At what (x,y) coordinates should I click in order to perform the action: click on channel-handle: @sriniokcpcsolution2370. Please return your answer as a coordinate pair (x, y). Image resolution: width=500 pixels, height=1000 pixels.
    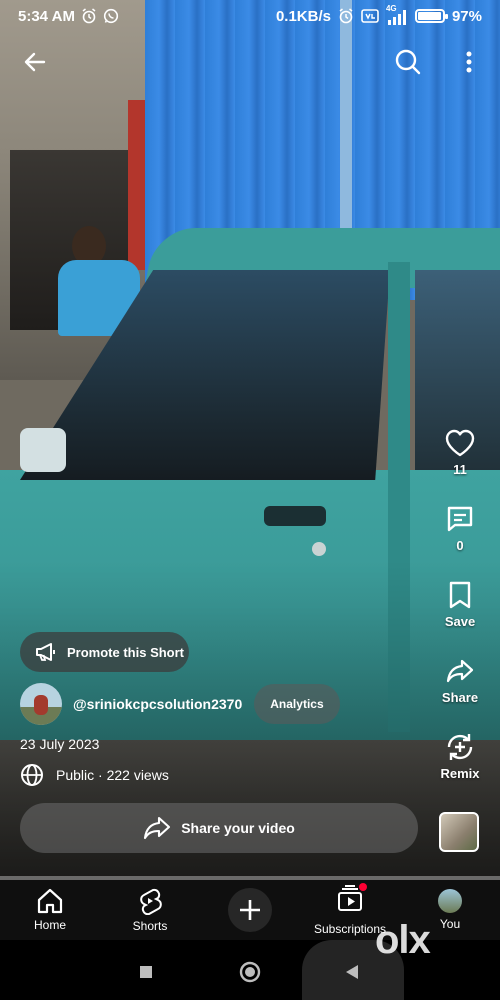
    Looking at the image, I should click on (157, 704).